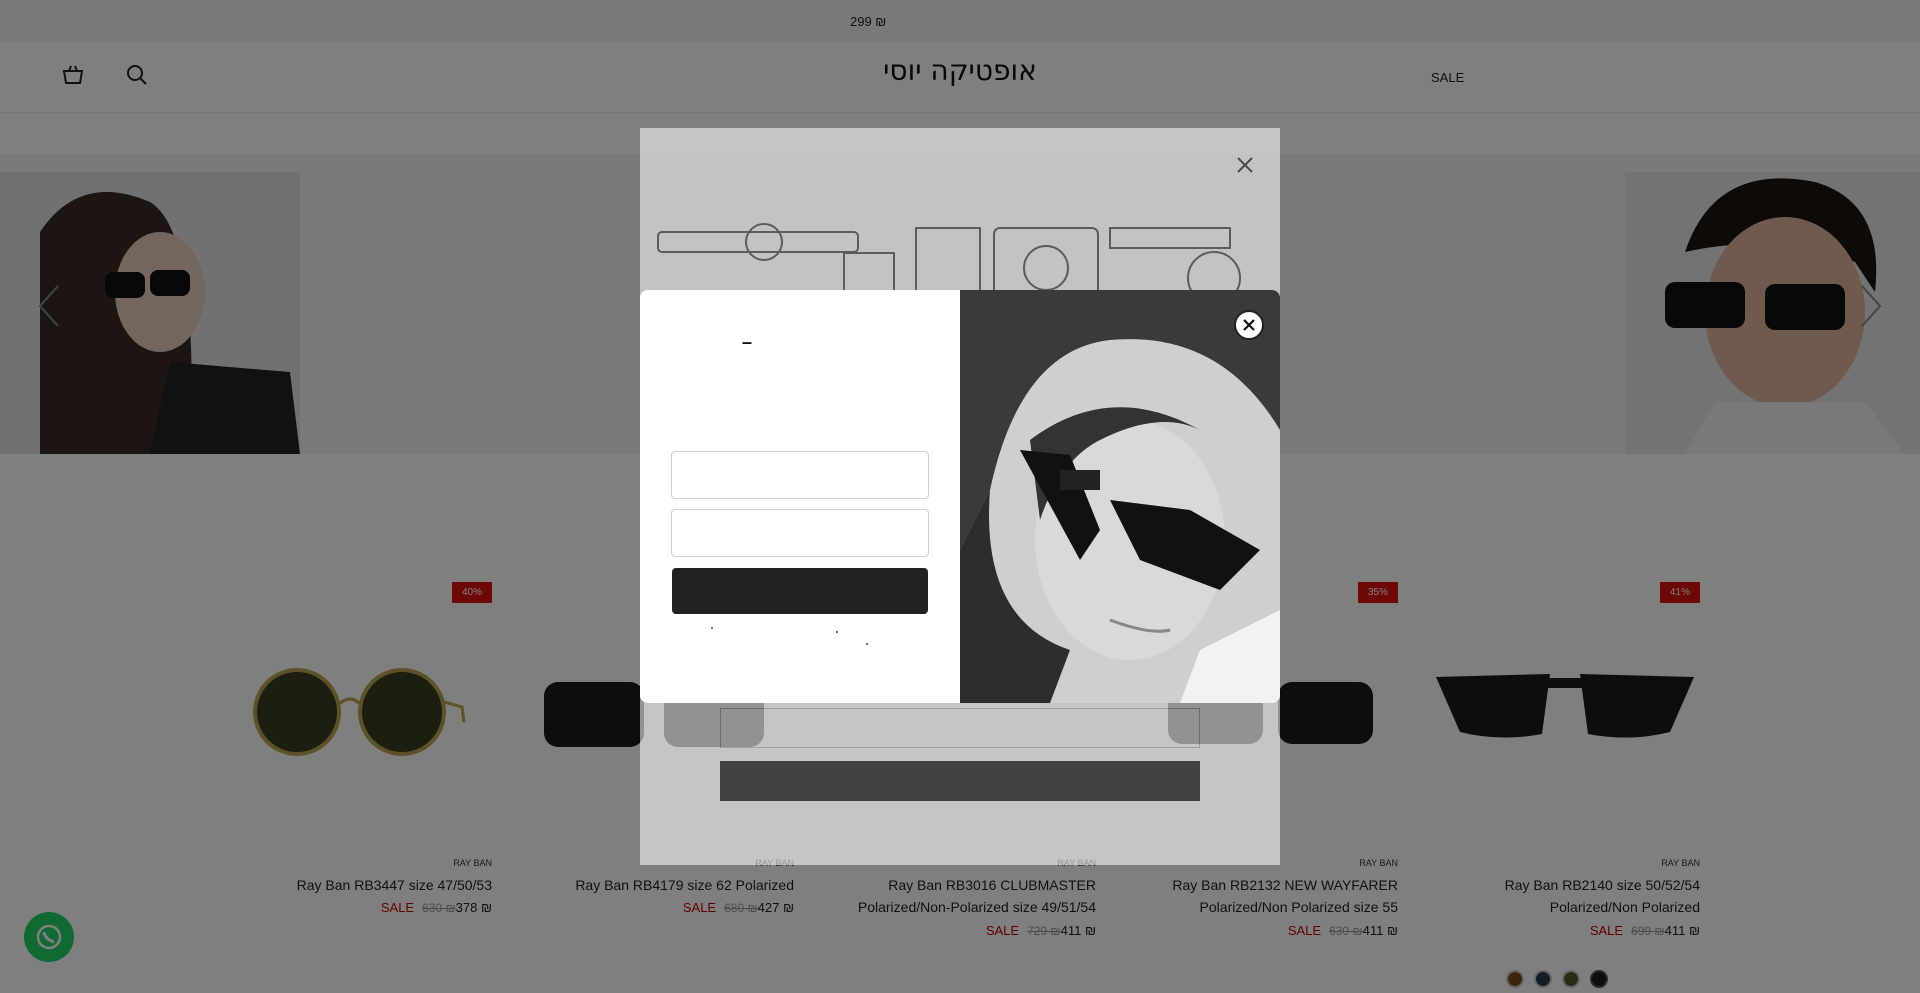 The image size is (1920, 993). I want to click on newsletter-popup: –, so click(960, 496).